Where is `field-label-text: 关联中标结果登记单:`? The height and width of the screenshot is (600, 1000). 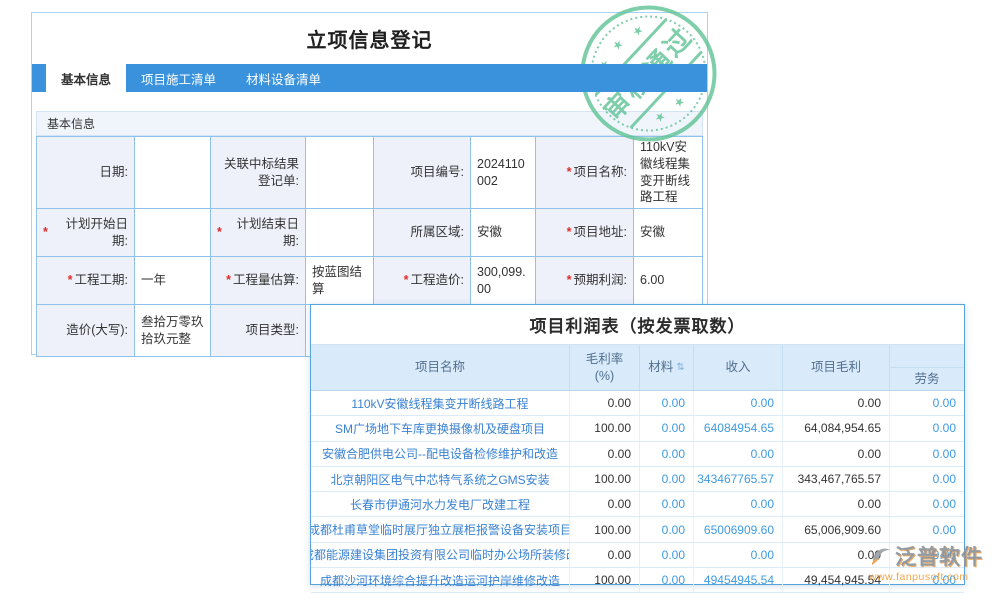 field-label-text: 关联中标结果登记单: is located at coordinates (261, 172).